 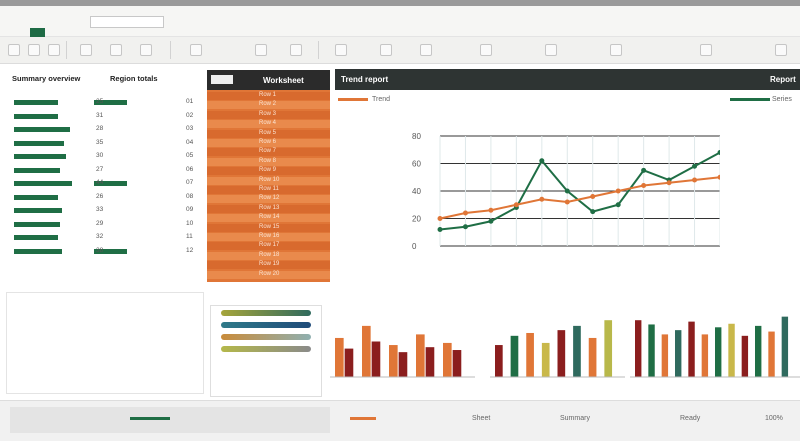 What do you see at coordinates (268, 227) in the screenshot?
I see `worksheet-row: Row 15` at bounding box center [268, 227].